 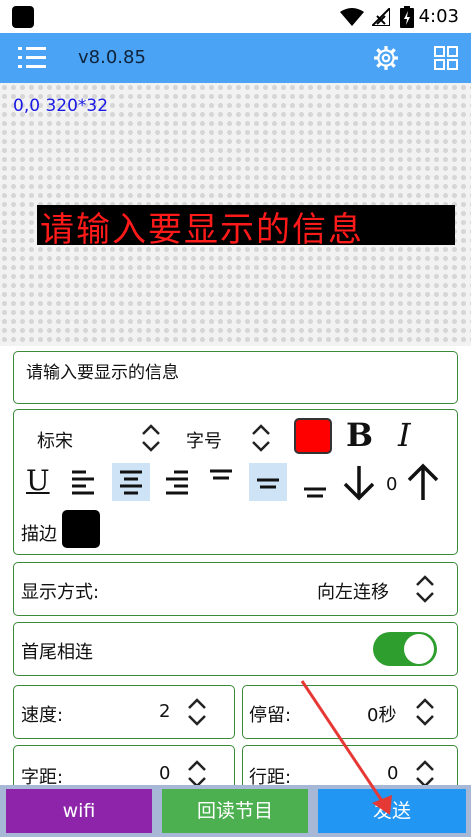 I want to click on cell-signal-icon, so click(x=381, y=17).